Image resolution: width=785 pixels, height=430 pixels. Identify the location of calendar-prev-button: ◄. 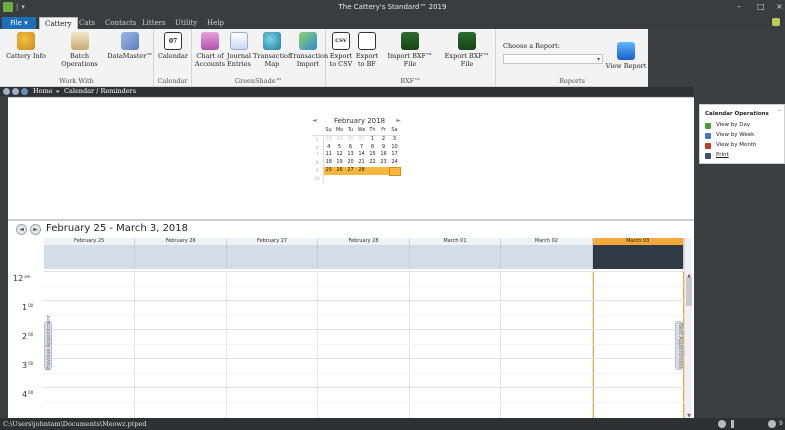
(21, 229).